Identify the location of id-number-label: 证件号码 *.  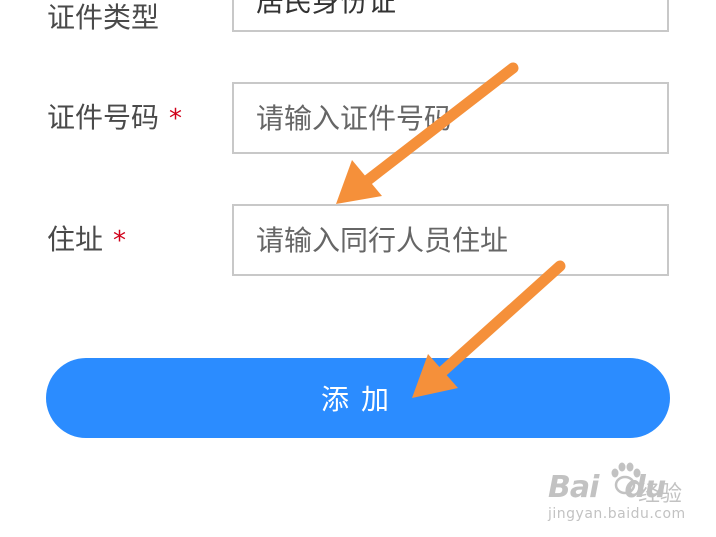
(115, 117).